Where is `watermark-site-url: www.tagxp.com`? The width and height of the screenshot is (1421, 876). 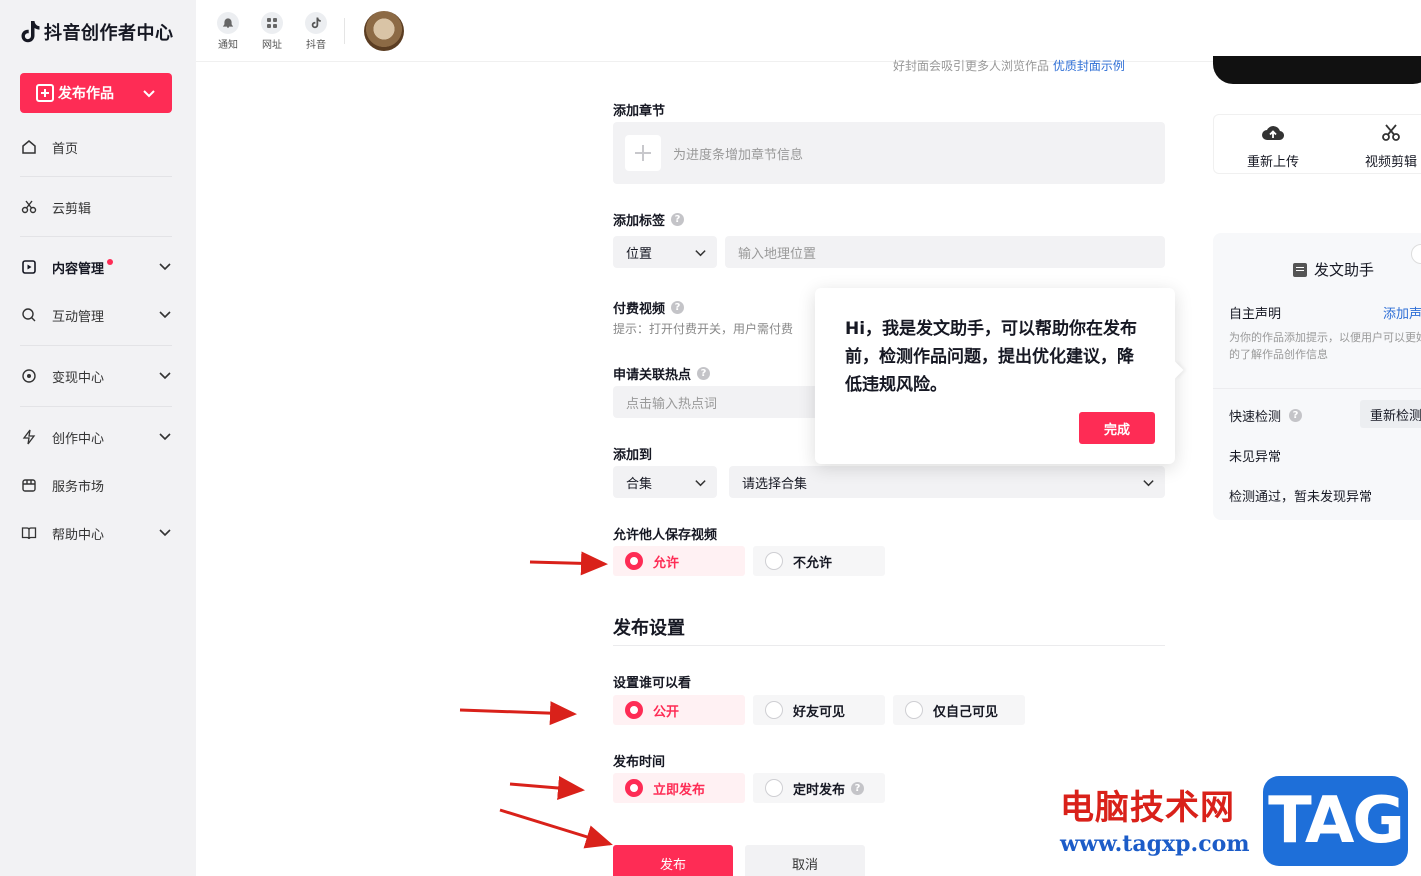
watermark-site-url: www.tagxp.com is located at coordinates (1155, 844).